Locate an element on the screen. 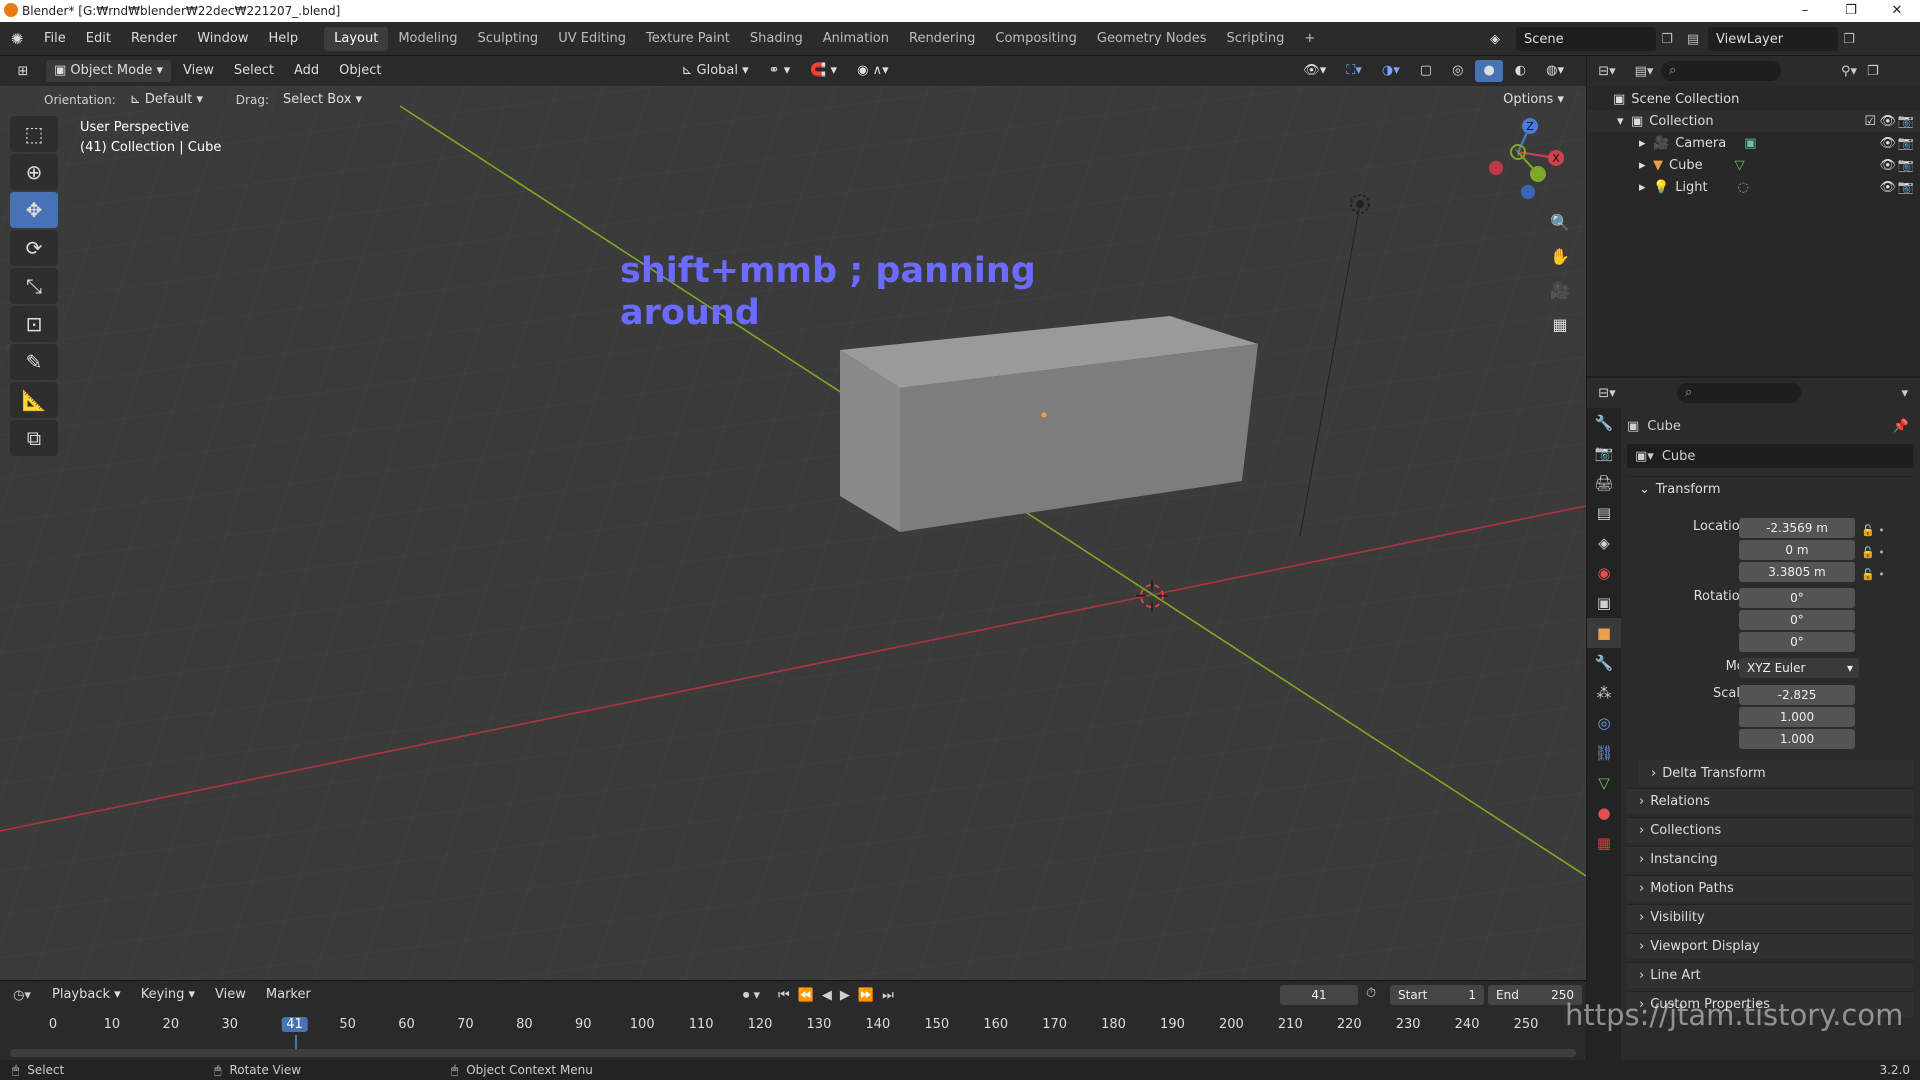 This screenshot has width=1920, height=1080. tab-texture-paint: Texture Paint is located at coordinates (688, 39).